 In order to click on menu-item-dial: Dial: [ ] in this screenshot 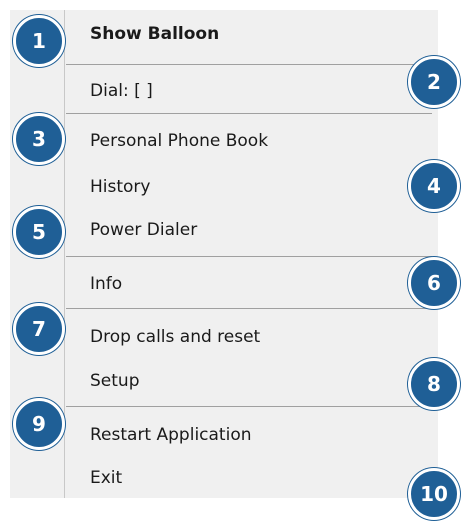, I will do `click(121, 91)`.